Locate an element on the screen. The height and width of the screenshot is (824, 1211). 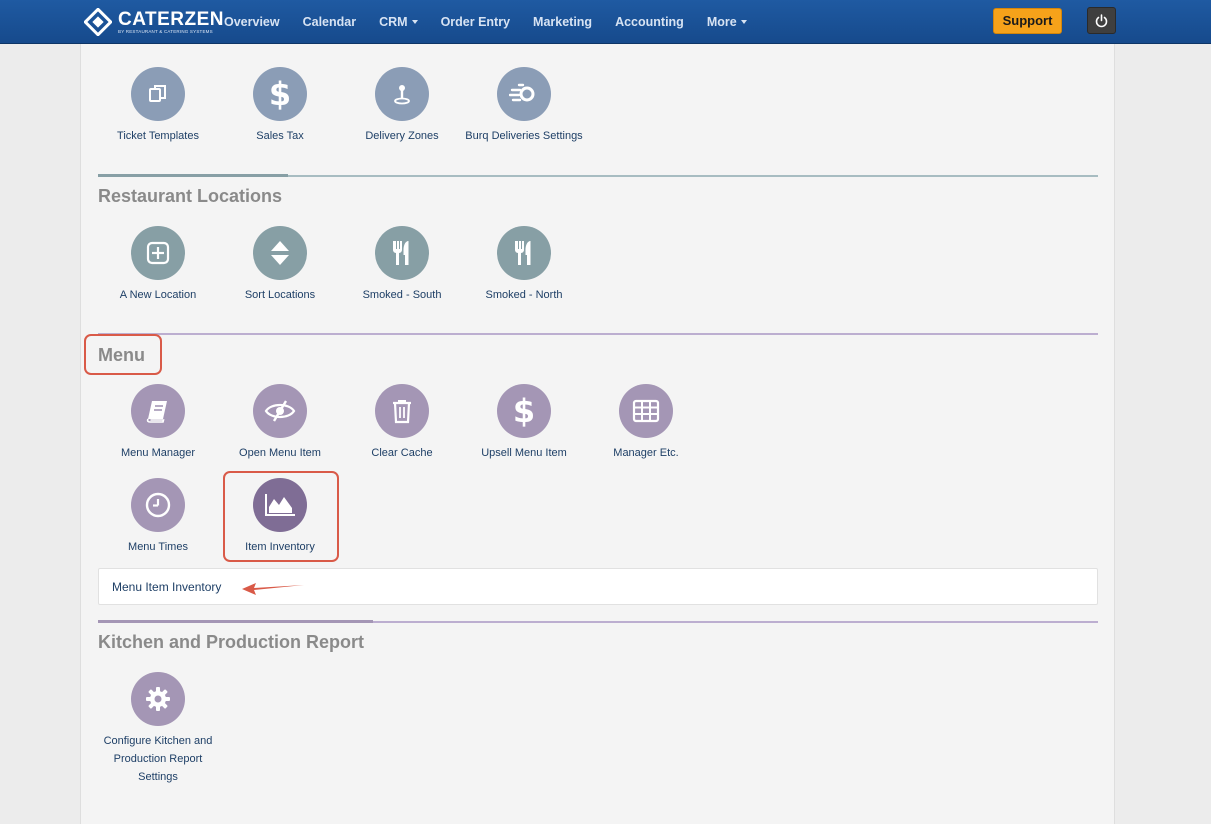
nav-calendar-label: Calendar is located at coordinates (329, 22).